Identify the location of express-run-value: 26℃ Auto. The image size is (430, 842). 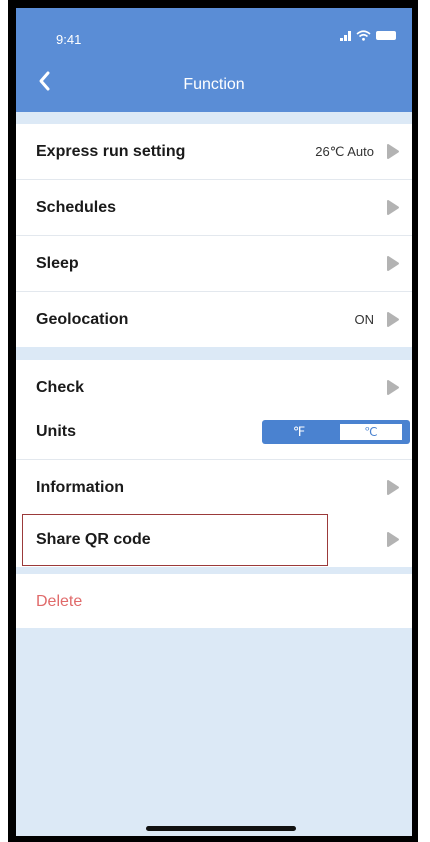
(344, 151).